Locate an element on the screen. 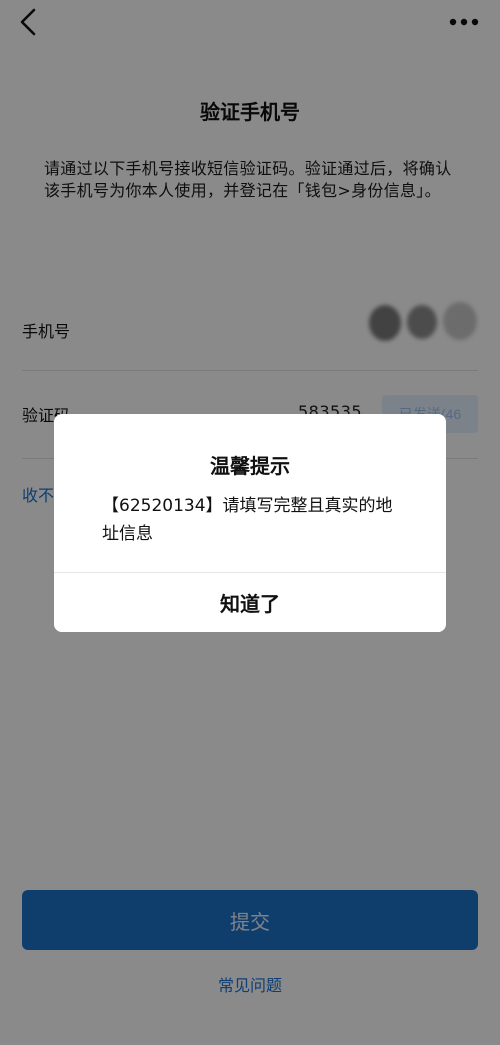  dialog-message: 【62520134】请填写完整且真实的地址信息 is located at coordinates (247, 520).